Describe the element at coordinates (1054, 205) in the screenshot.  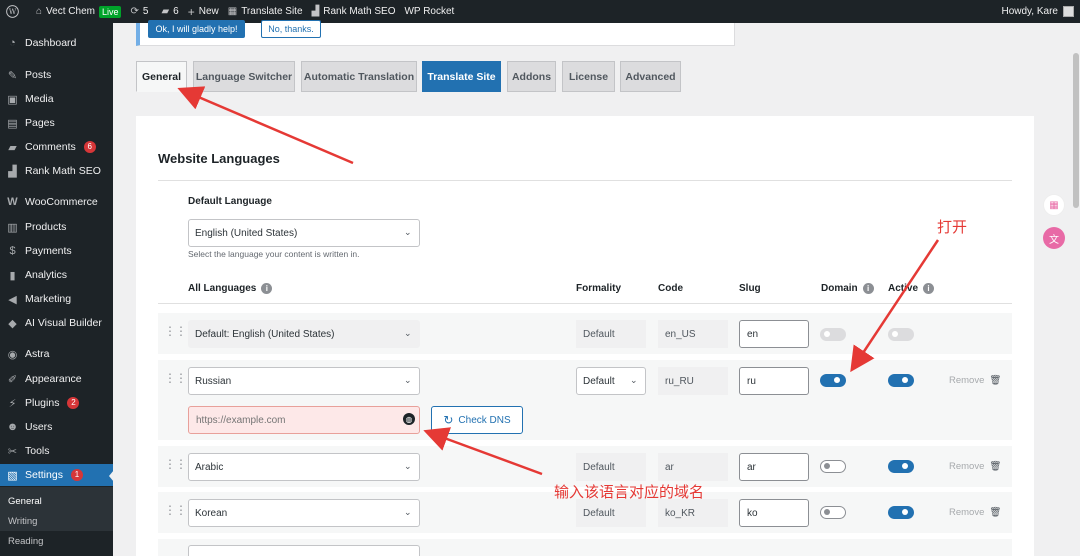
I see `apps-icon: ▦` at that location.